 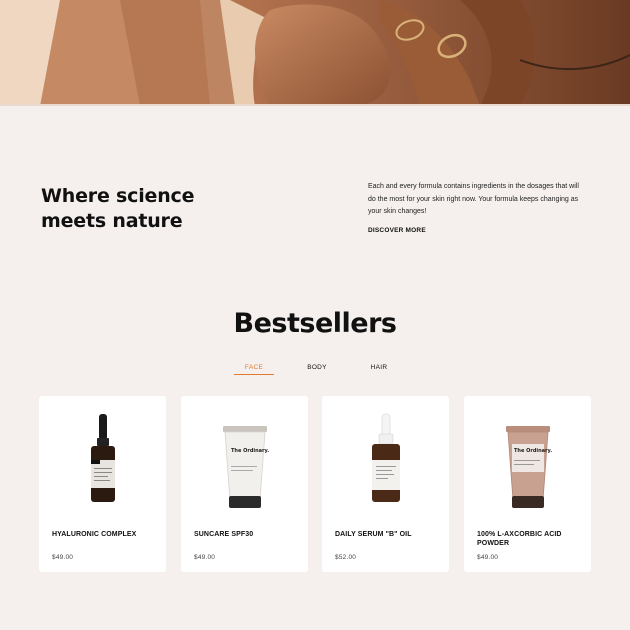 I want to click on rose-tube-image: The Ordinary., so click(x=529, y=467).